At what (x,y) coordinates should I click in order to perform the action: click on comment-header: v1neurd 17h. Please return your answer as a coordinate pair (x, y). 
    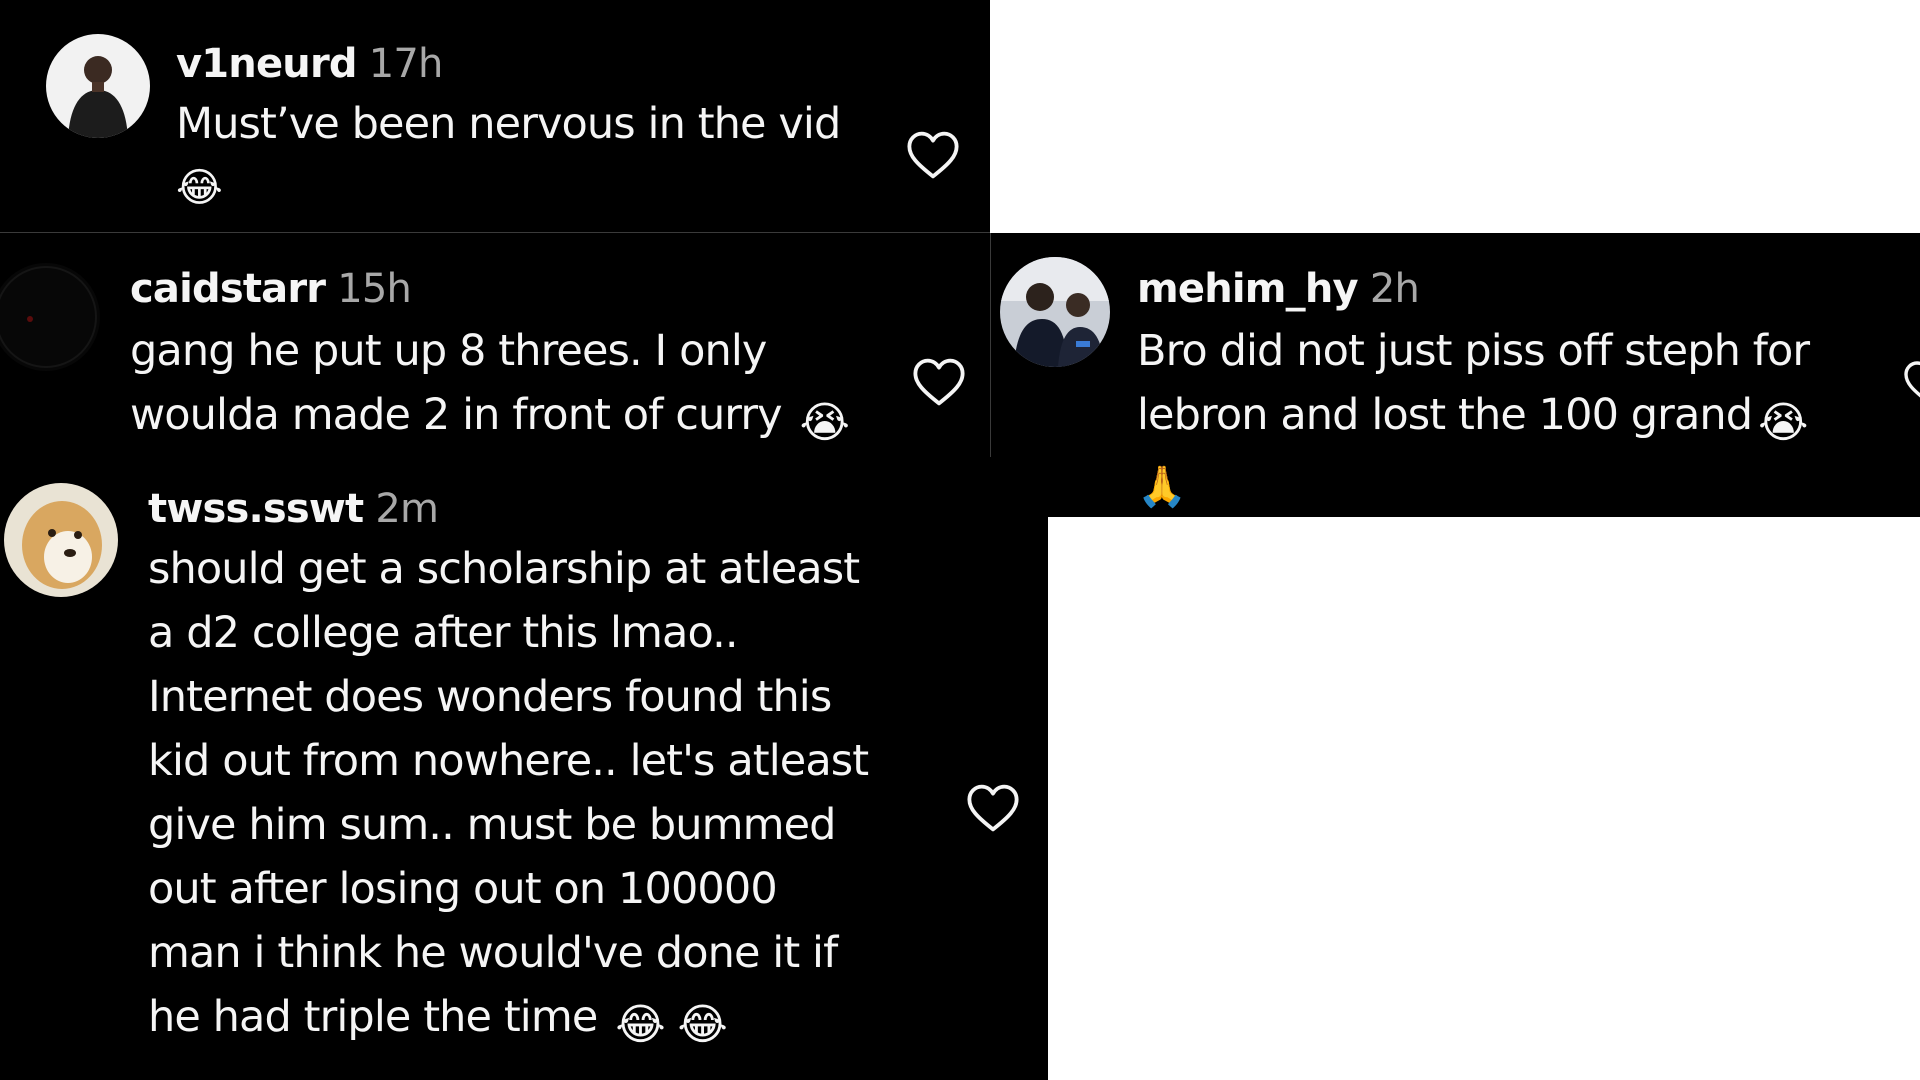
    Looking at the image, I should click on (309, 64).